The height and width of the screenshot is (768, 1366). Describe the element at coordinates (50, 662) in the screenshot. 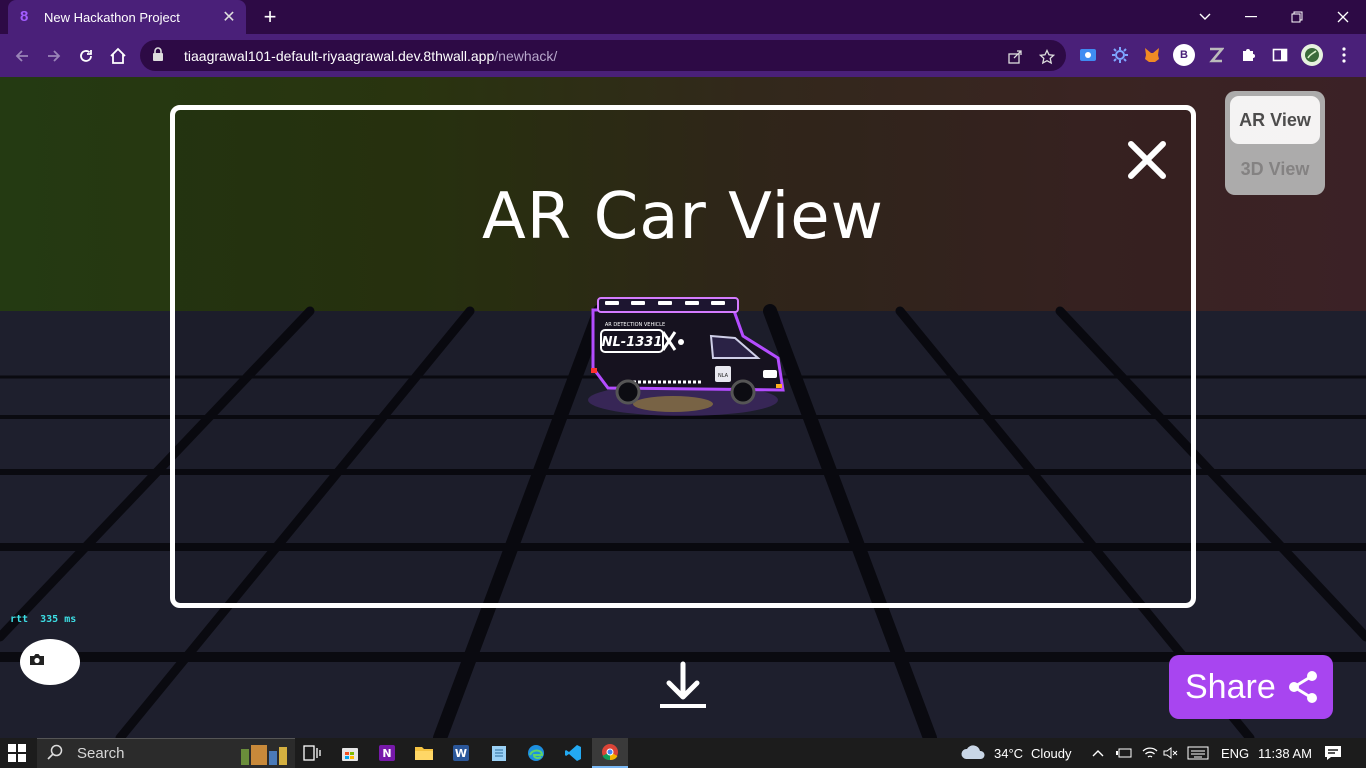

I see `camera-capture-button` at that location.